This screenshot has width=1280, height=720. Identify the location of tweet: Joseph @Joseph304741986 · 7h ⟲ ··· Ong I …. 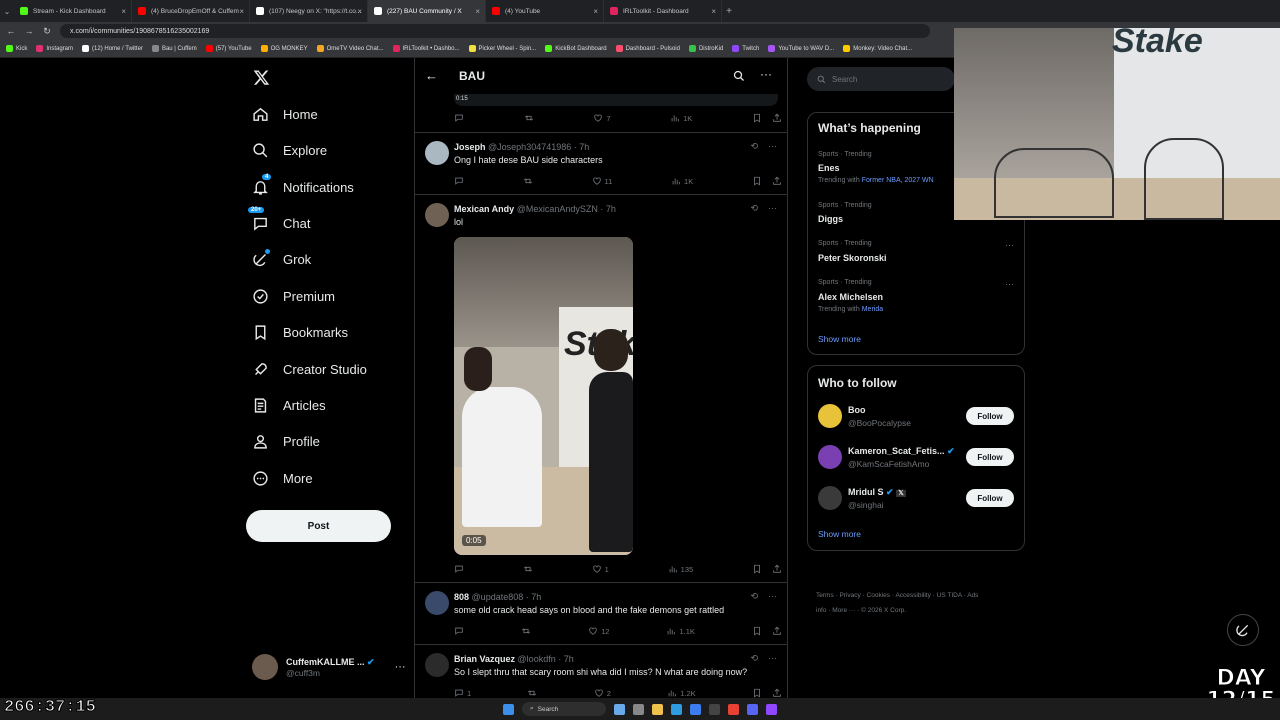
(601, 164).